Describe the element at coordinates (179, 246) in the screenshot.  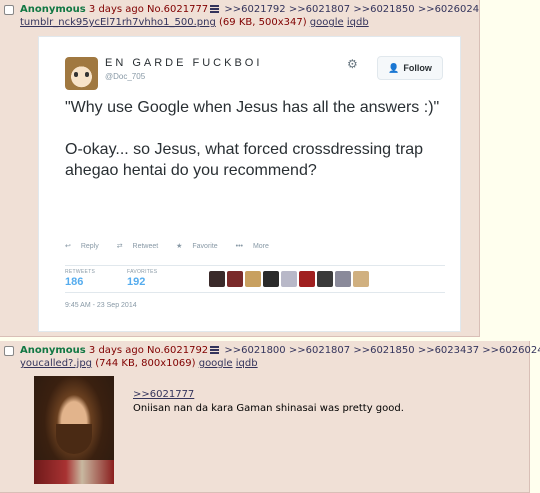
I see `star-icon: ★` at that location.